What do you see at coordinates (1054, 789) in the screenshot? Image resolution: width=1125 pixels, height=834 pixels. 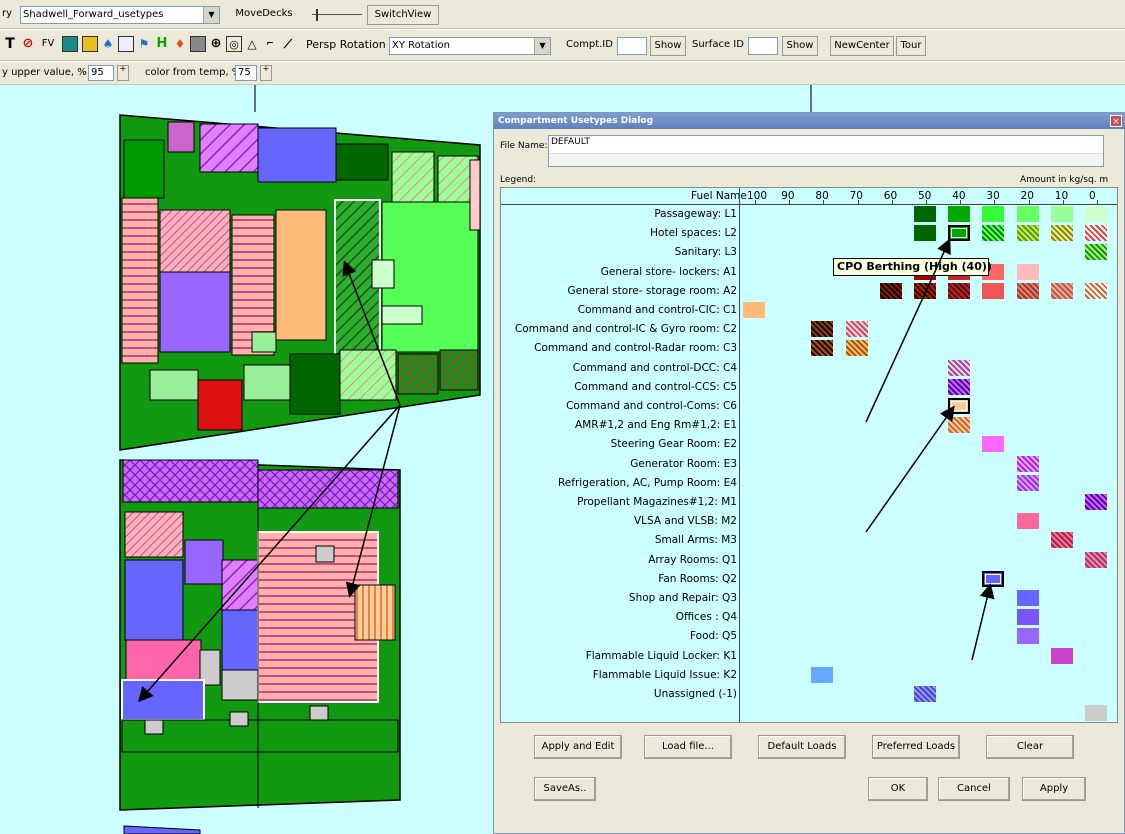 I see `apply-button: Apply` at bounding box center [1054, 789].